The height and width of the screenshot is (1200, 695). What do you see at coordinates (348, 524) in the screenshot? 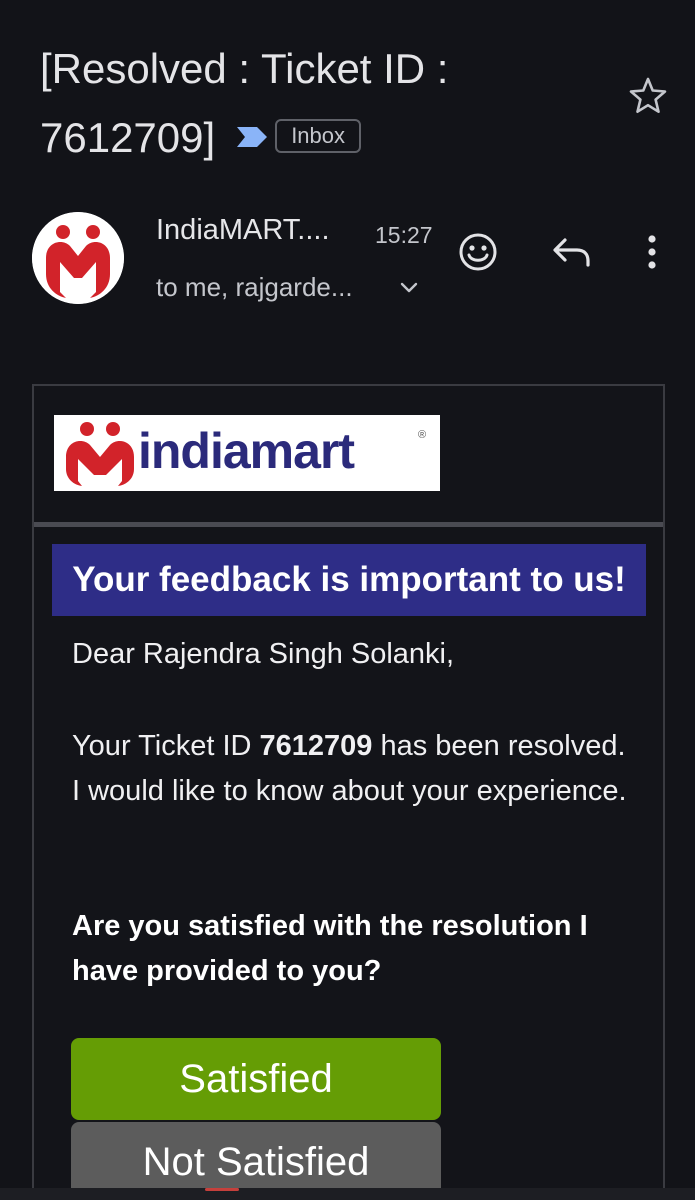
I see `section-divider` at bounding box center [348, 524].